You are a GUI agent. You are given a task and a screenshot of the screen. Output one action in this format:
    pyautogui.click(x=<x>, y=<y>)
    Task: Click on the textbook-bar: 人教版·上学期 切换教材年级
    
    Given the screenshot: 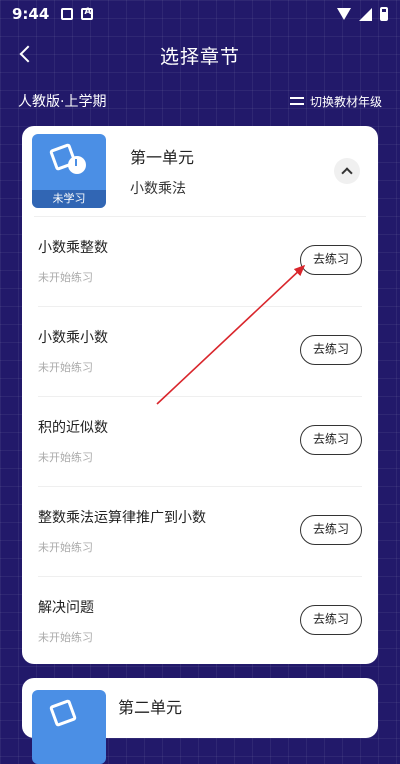 What is the action you would take?
    pyautogui.click(x=200, y=101)
    